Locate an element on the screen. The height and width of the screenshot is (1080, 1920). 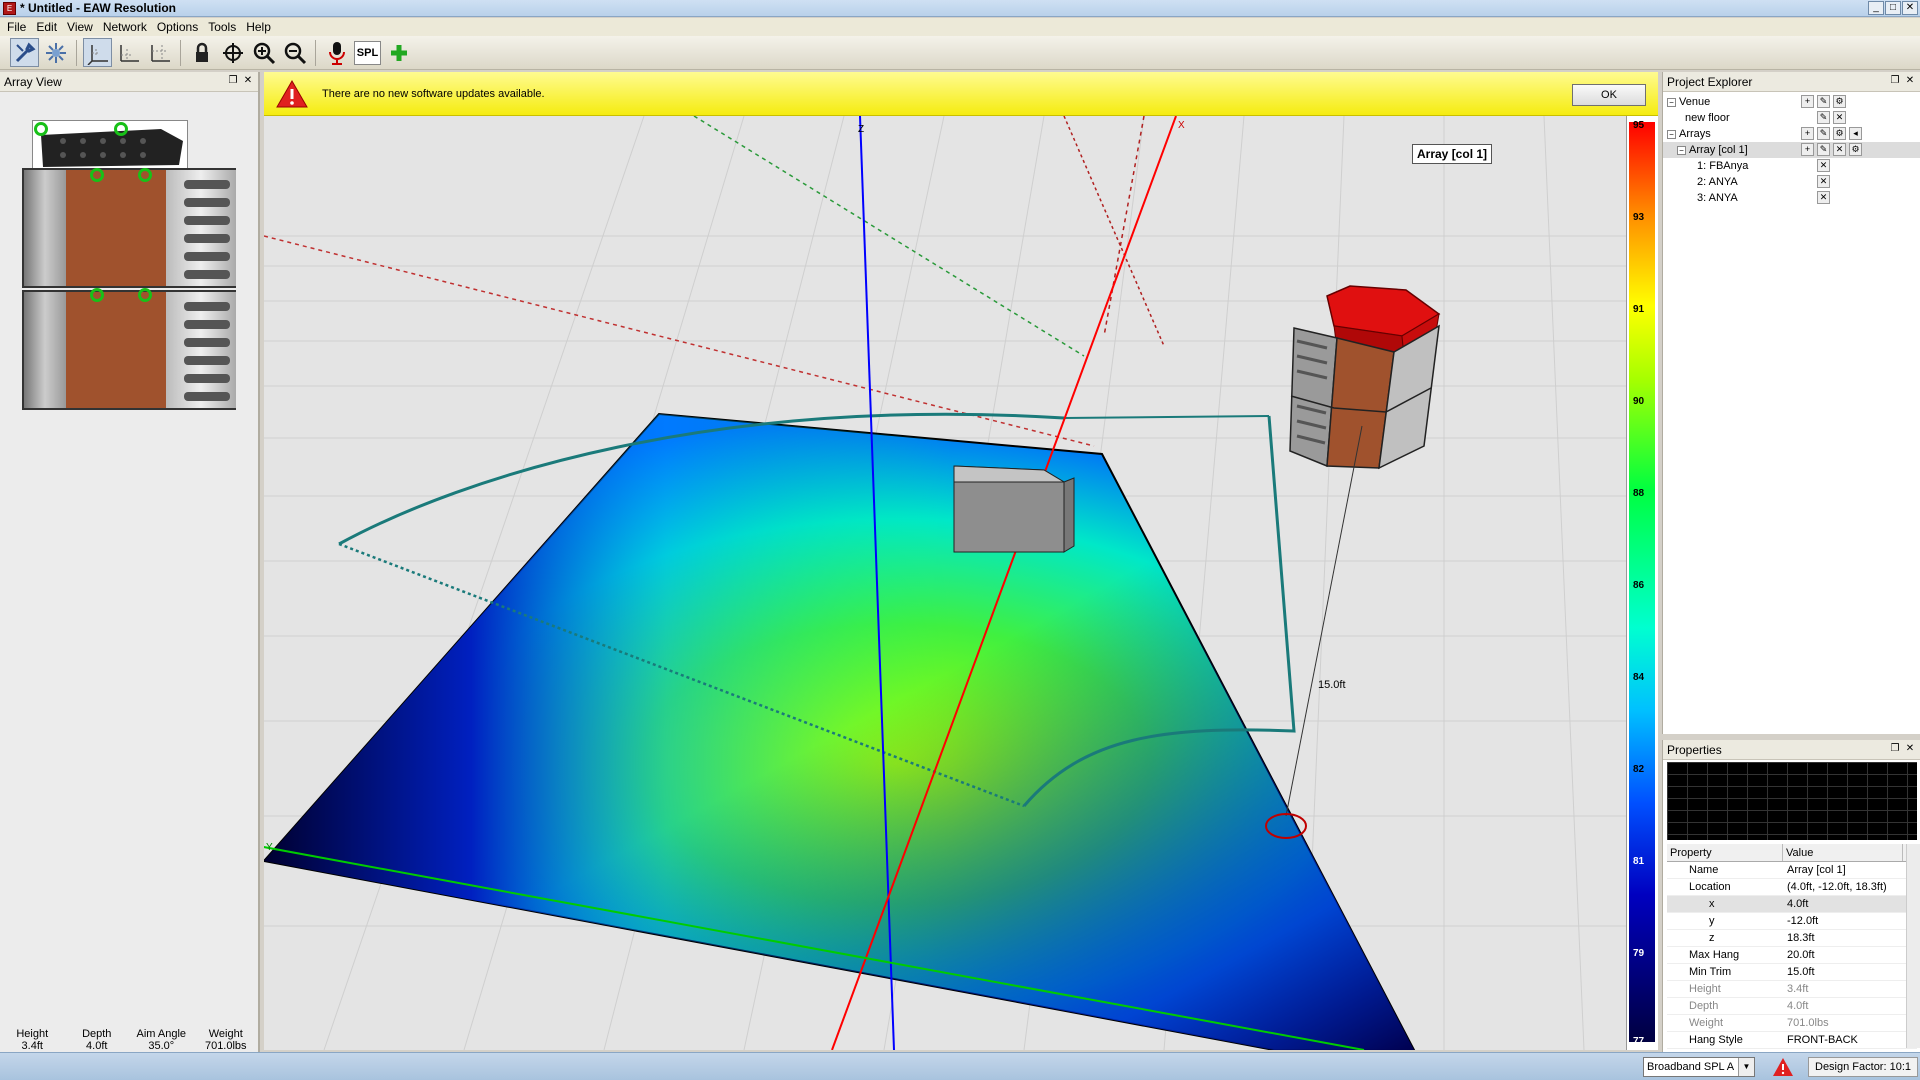
view-yz-button is located at coordinates (159, 52).